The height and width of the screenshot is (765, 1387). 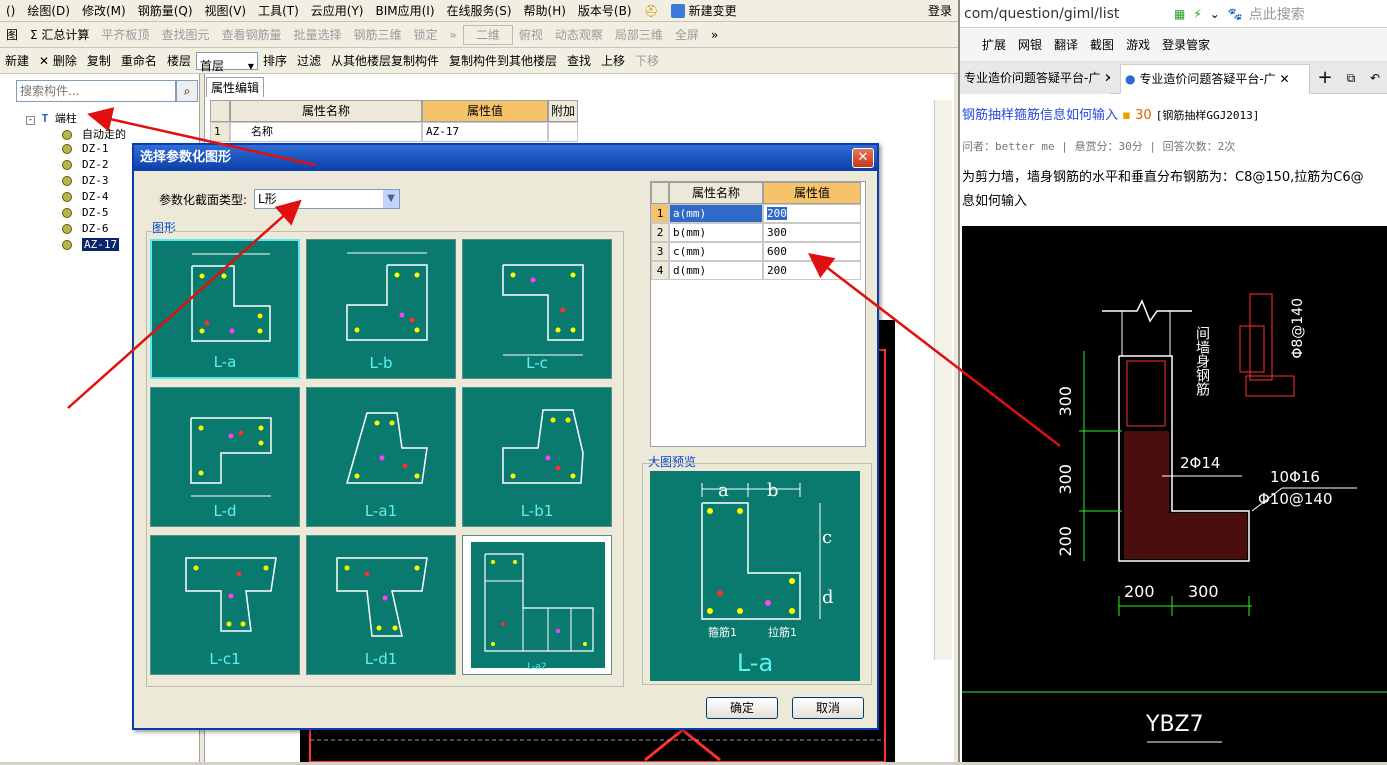 What do you see at coordinates (1066, 44) in the screenshot?
I see `translate-button: 翻译` at bounding box center [1066, 44].